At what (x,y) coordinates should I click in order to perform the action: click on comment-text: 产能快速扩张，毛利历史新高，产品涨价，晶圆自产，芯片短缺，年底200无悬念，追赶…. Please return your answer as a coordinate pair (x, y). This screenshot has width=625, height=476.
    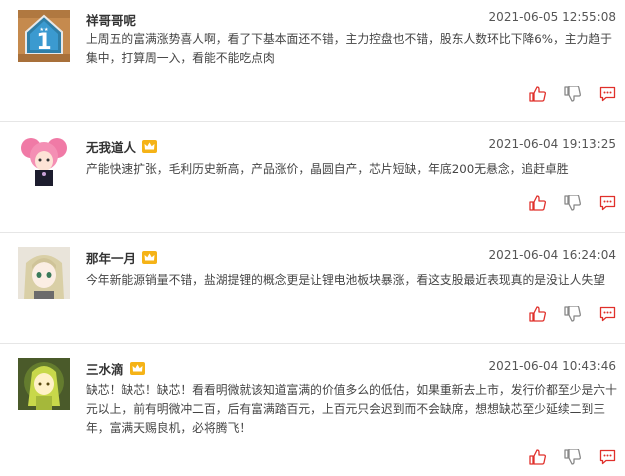
    Looking at the image, I should click on (327, 169).